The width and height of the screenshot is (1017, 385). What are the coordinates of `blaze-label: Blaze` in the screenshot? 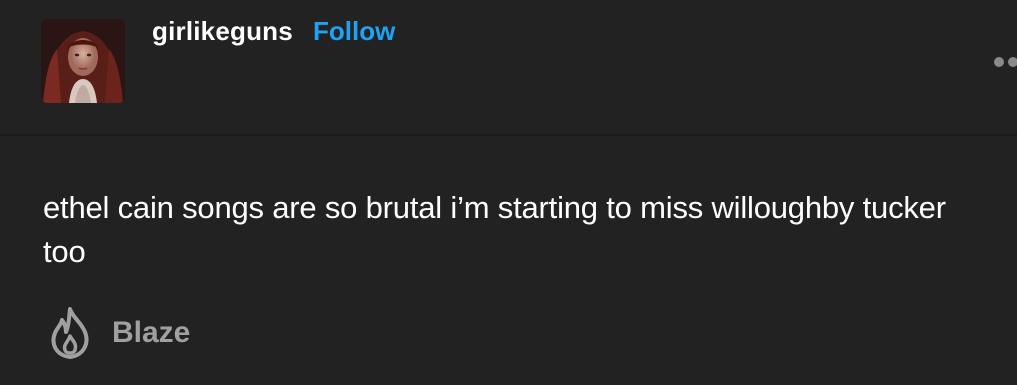 It's located at (151, 332).